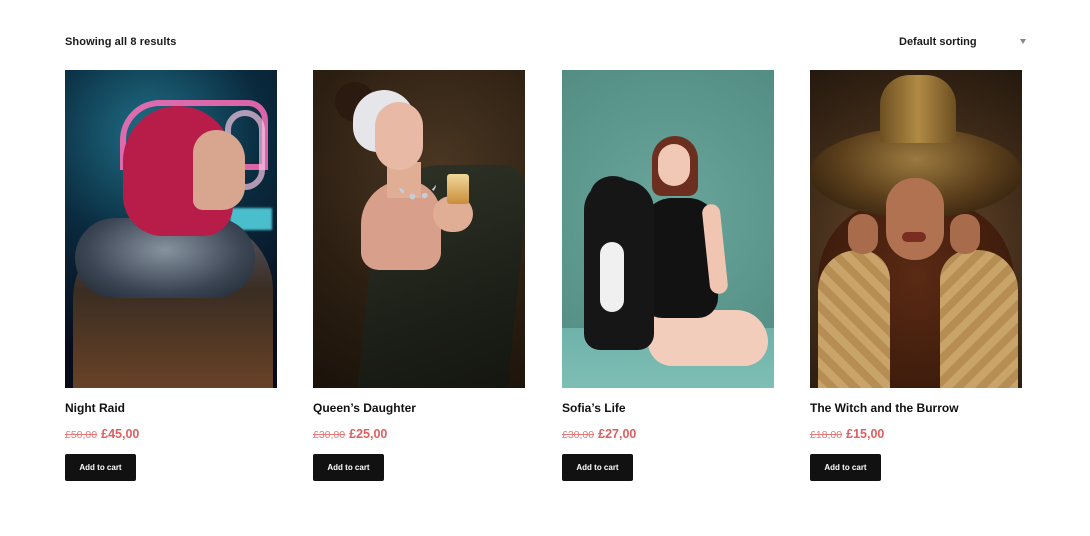 The image size is (1090, 536). I want to click on product-card: Night Raid £50,00 £45,00 Add to cart, so click(171, 275).